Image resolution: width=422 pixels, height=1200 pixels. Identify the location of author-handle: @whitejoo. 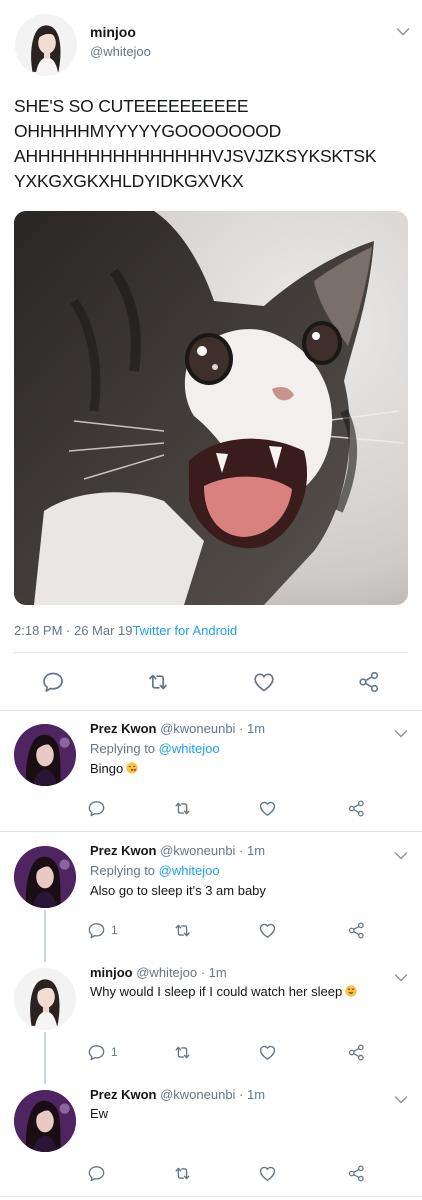
(120, 51).